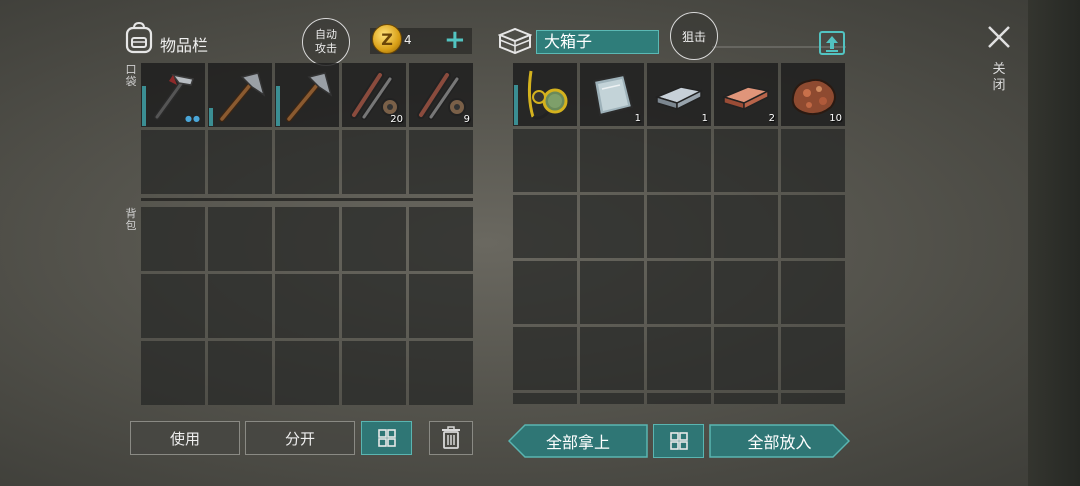 Image resolution: width=1080 pixels, height=486 pixels. What do you see at coordinates (300, 438) in the screenshot?
I see `split-button: 分开` at bounding box center [300, 438].